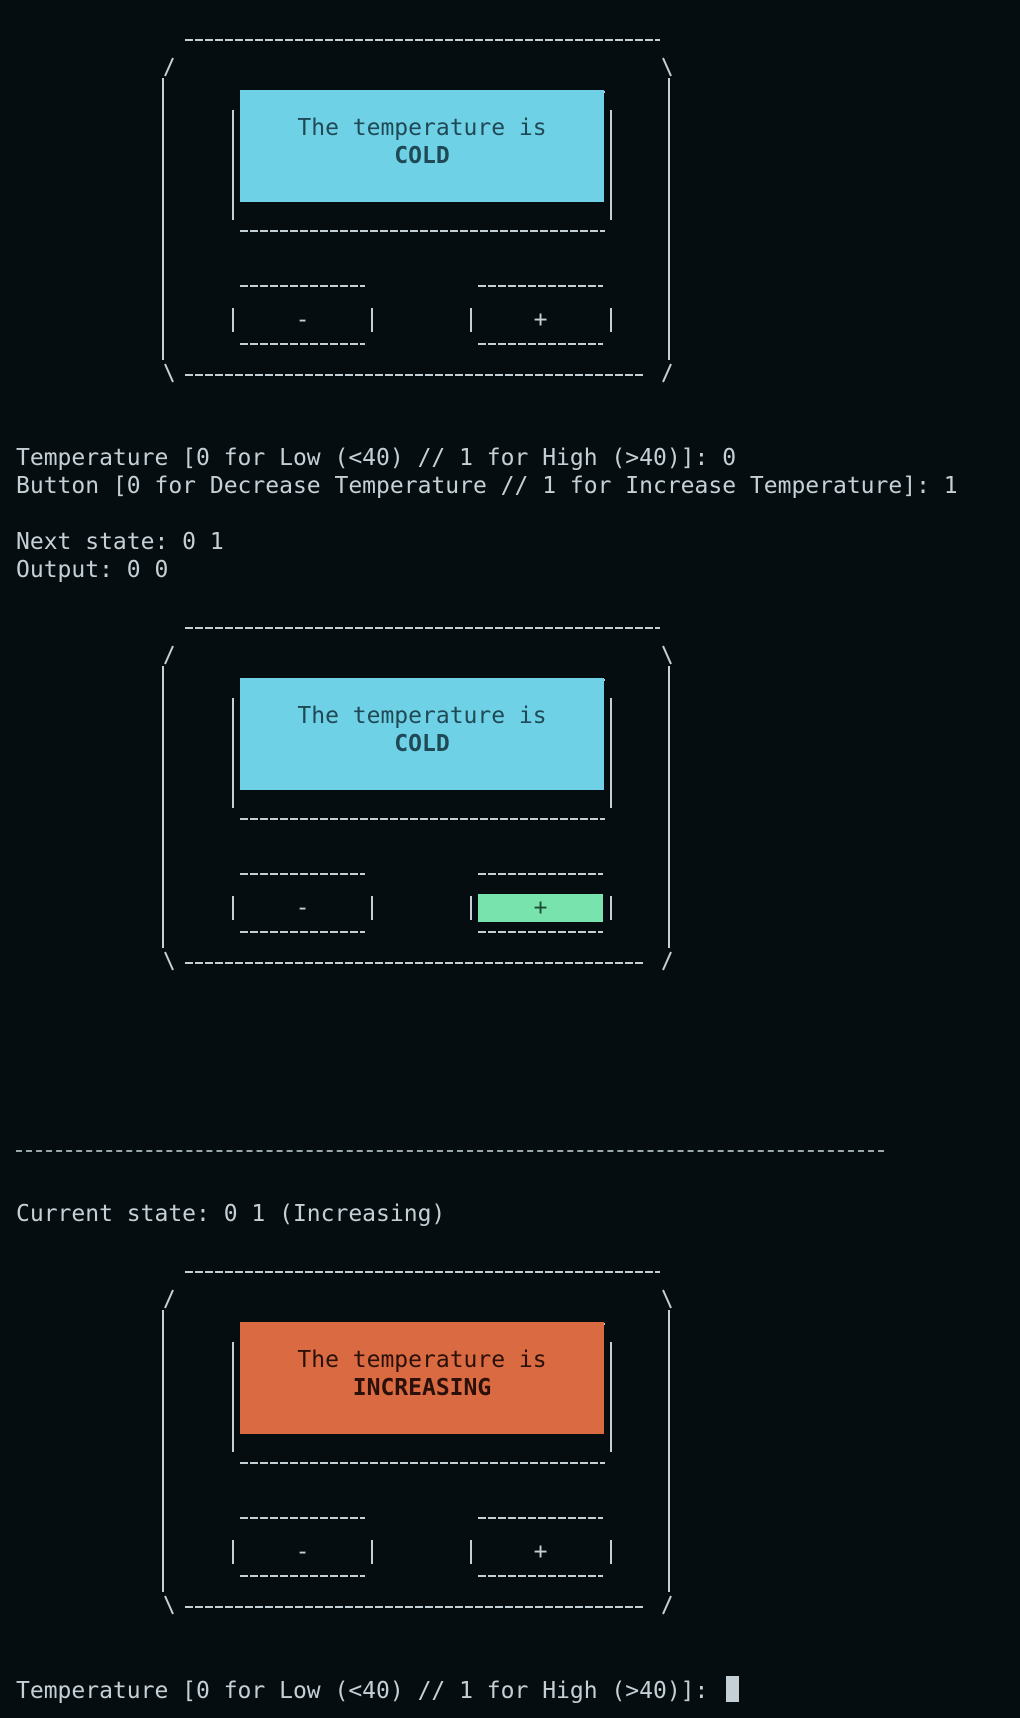 Image resolution: width=1020 pixels, height=1718 pixels. What do you see at coordinates (733, 1689) in the screenshot?
I see `block-cursor-icon` at bounding box center [733, 1689].